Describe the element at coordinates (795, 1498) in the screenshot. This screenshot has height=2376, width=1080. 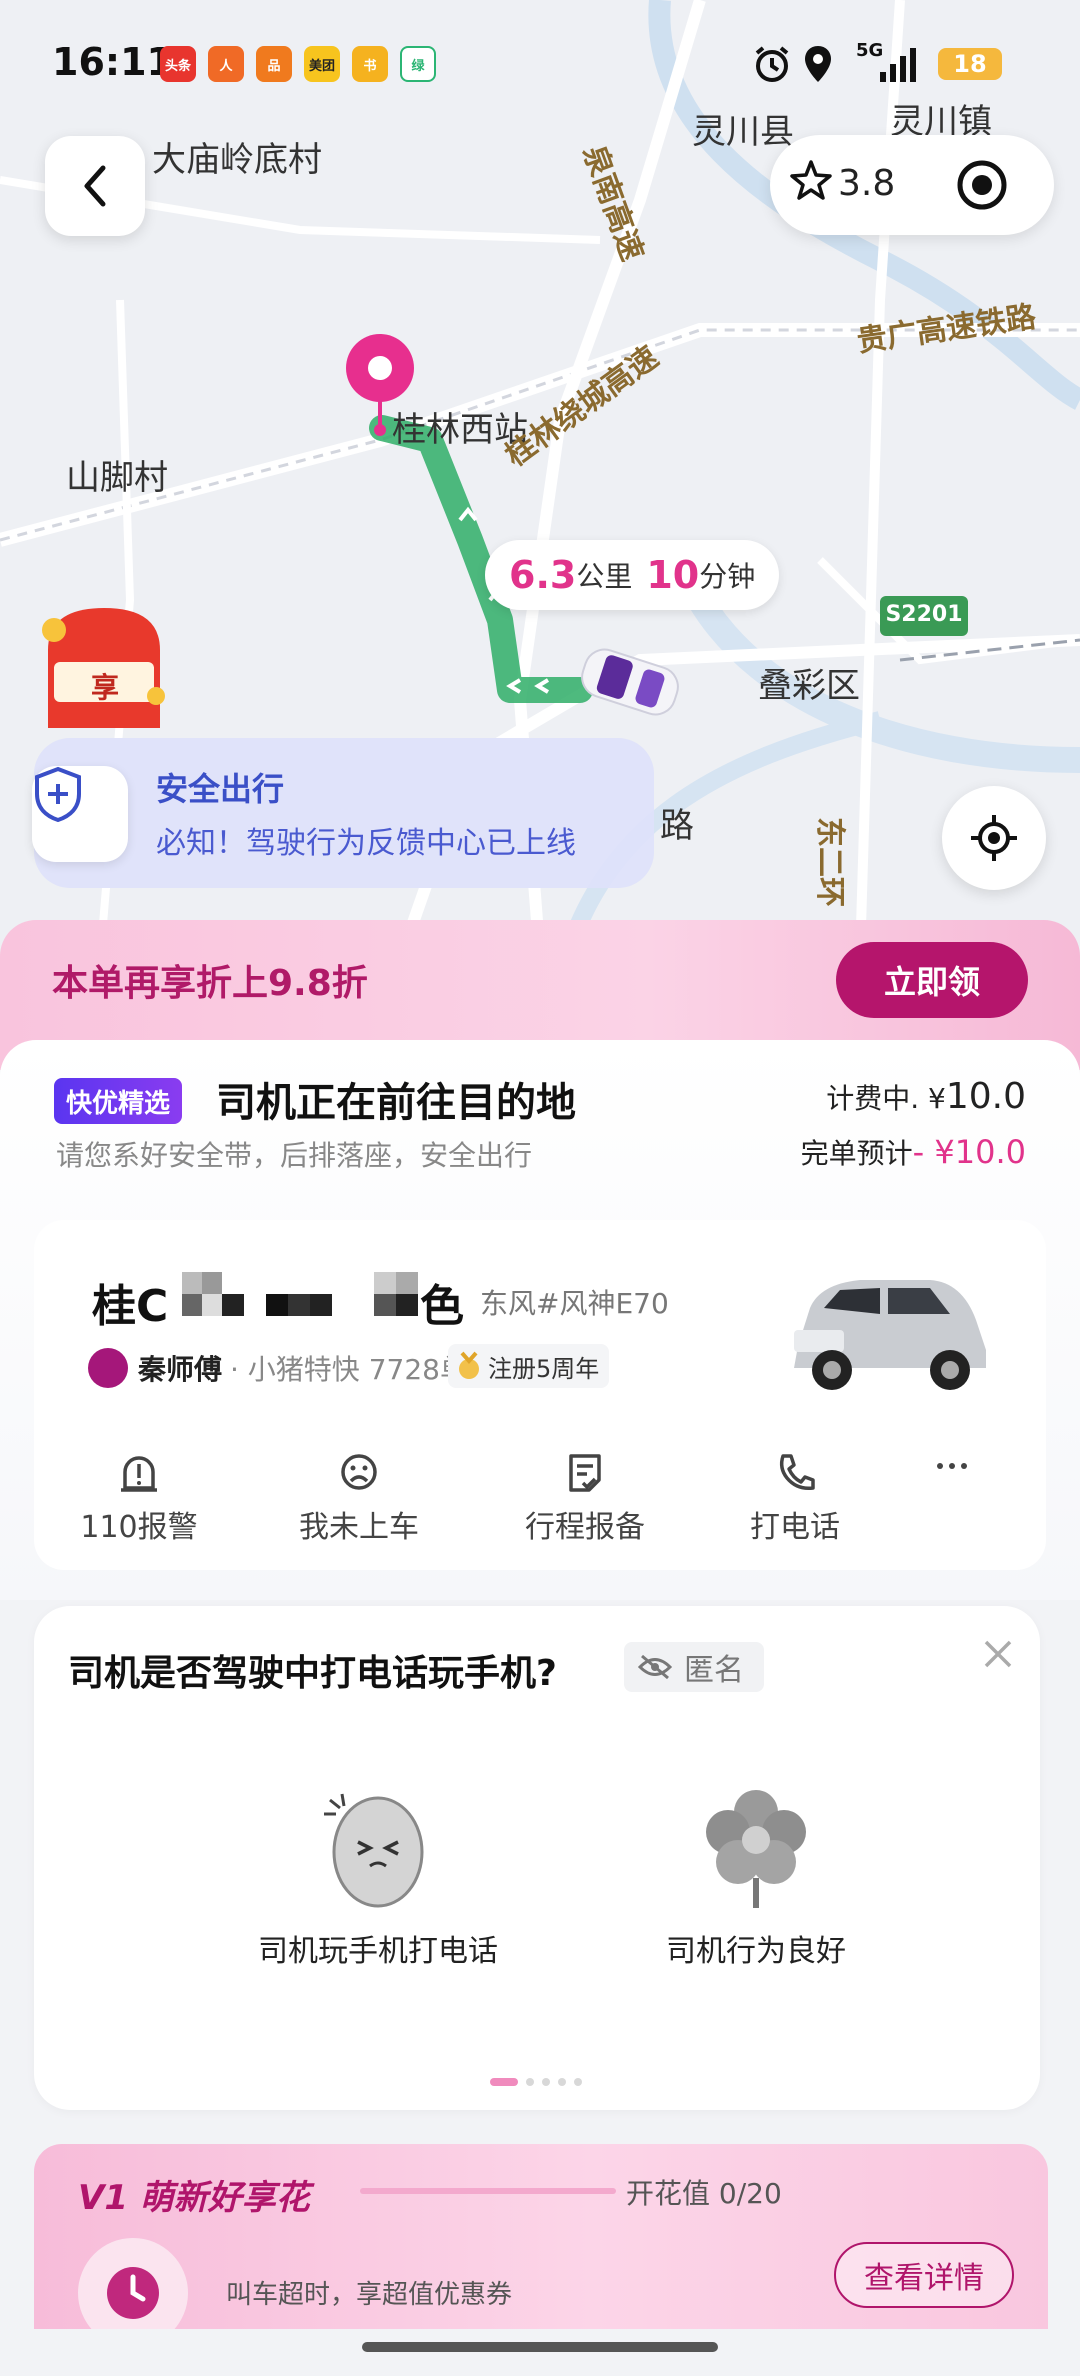
I see `call-driver-button: 打电话` at that location.